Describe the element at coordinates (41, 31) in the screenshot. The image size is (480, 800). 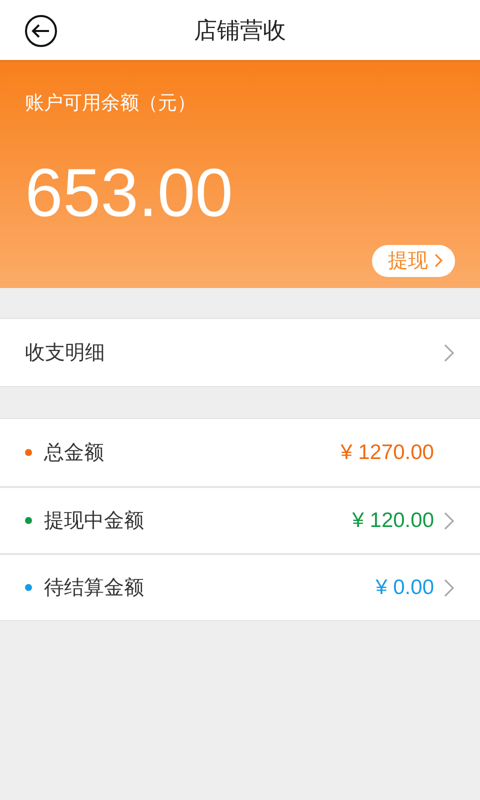
I see `back-button` at that location.